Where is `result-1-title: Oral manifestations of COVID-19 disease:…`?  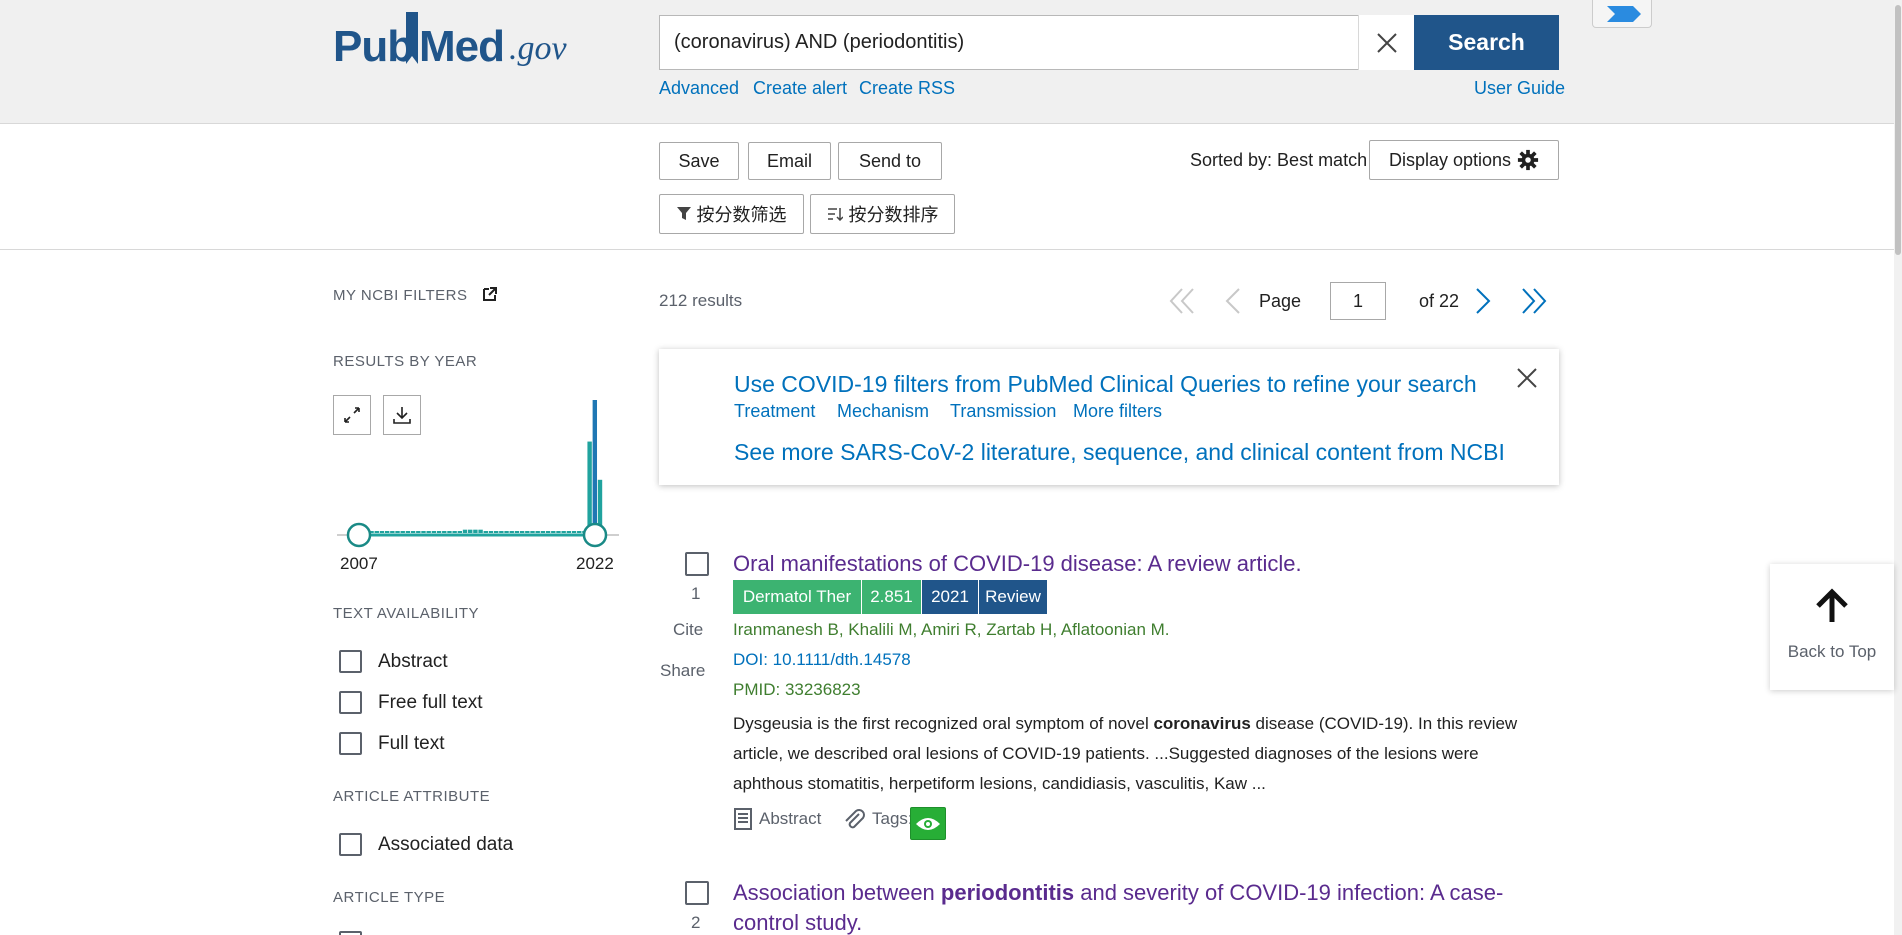
result-1-title: Oral manifestations of COVID-19 disease:… is located at coordinates (1017, 564).